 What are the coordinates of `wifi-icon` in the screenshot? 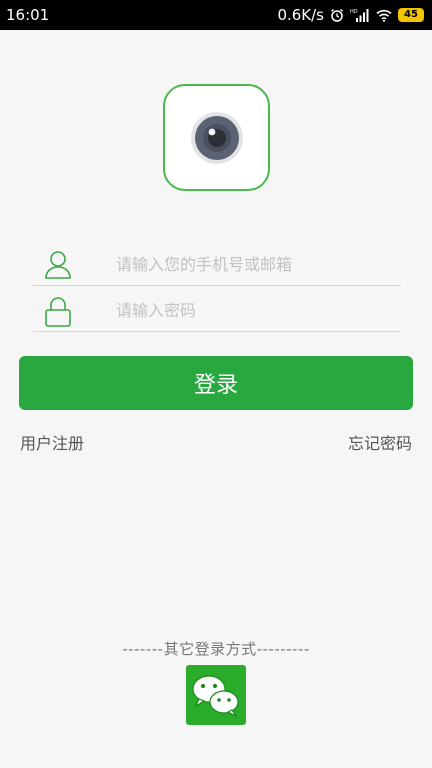 It's located at (384, 15).